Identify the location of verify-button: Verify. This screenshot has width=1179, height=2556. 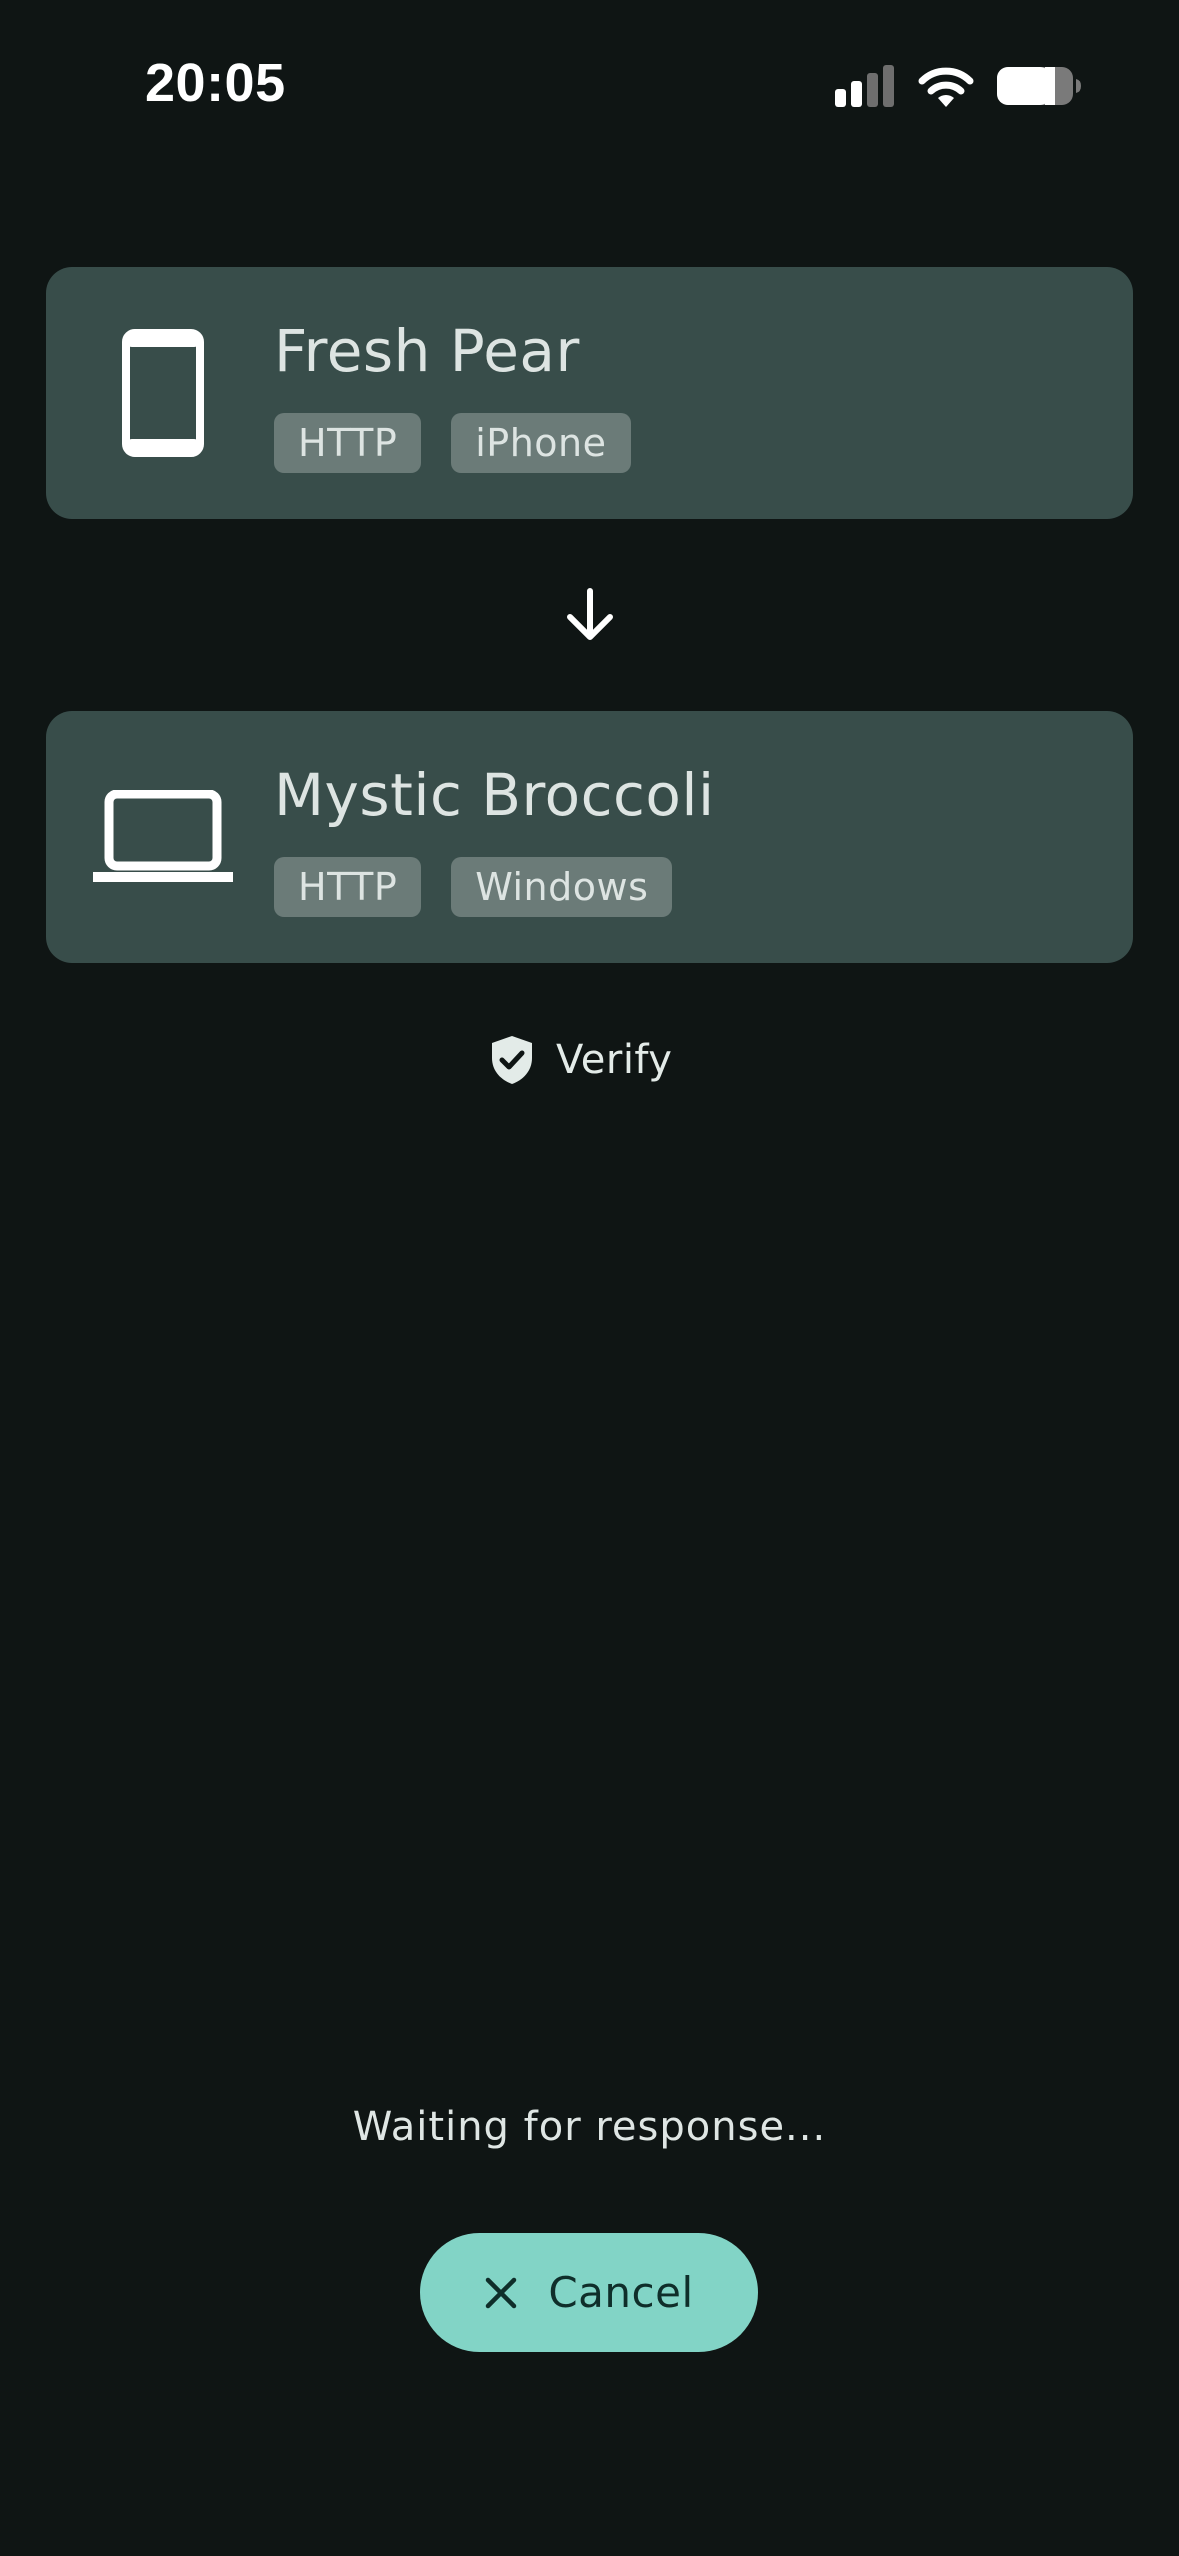
(581, 1060).